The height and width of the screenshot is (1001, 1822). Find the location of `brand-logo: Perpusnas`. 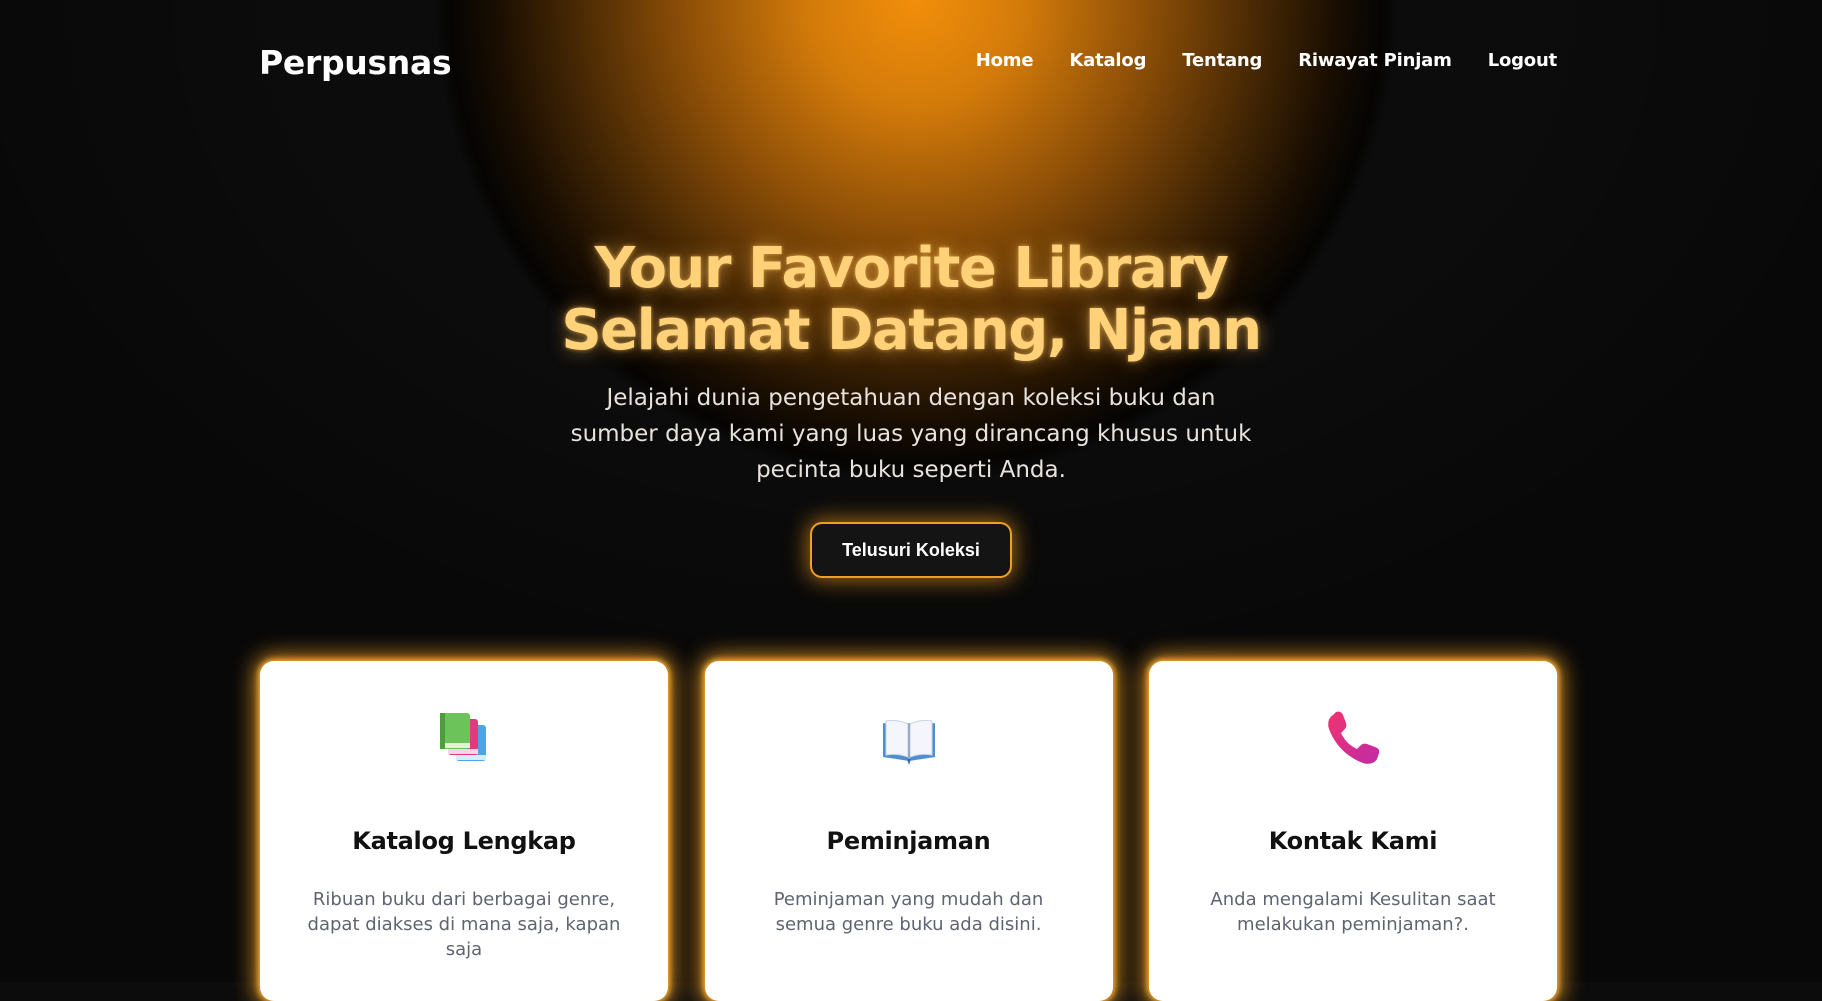

brand-logo: Perpusnas is located at coordinates (355, 63).